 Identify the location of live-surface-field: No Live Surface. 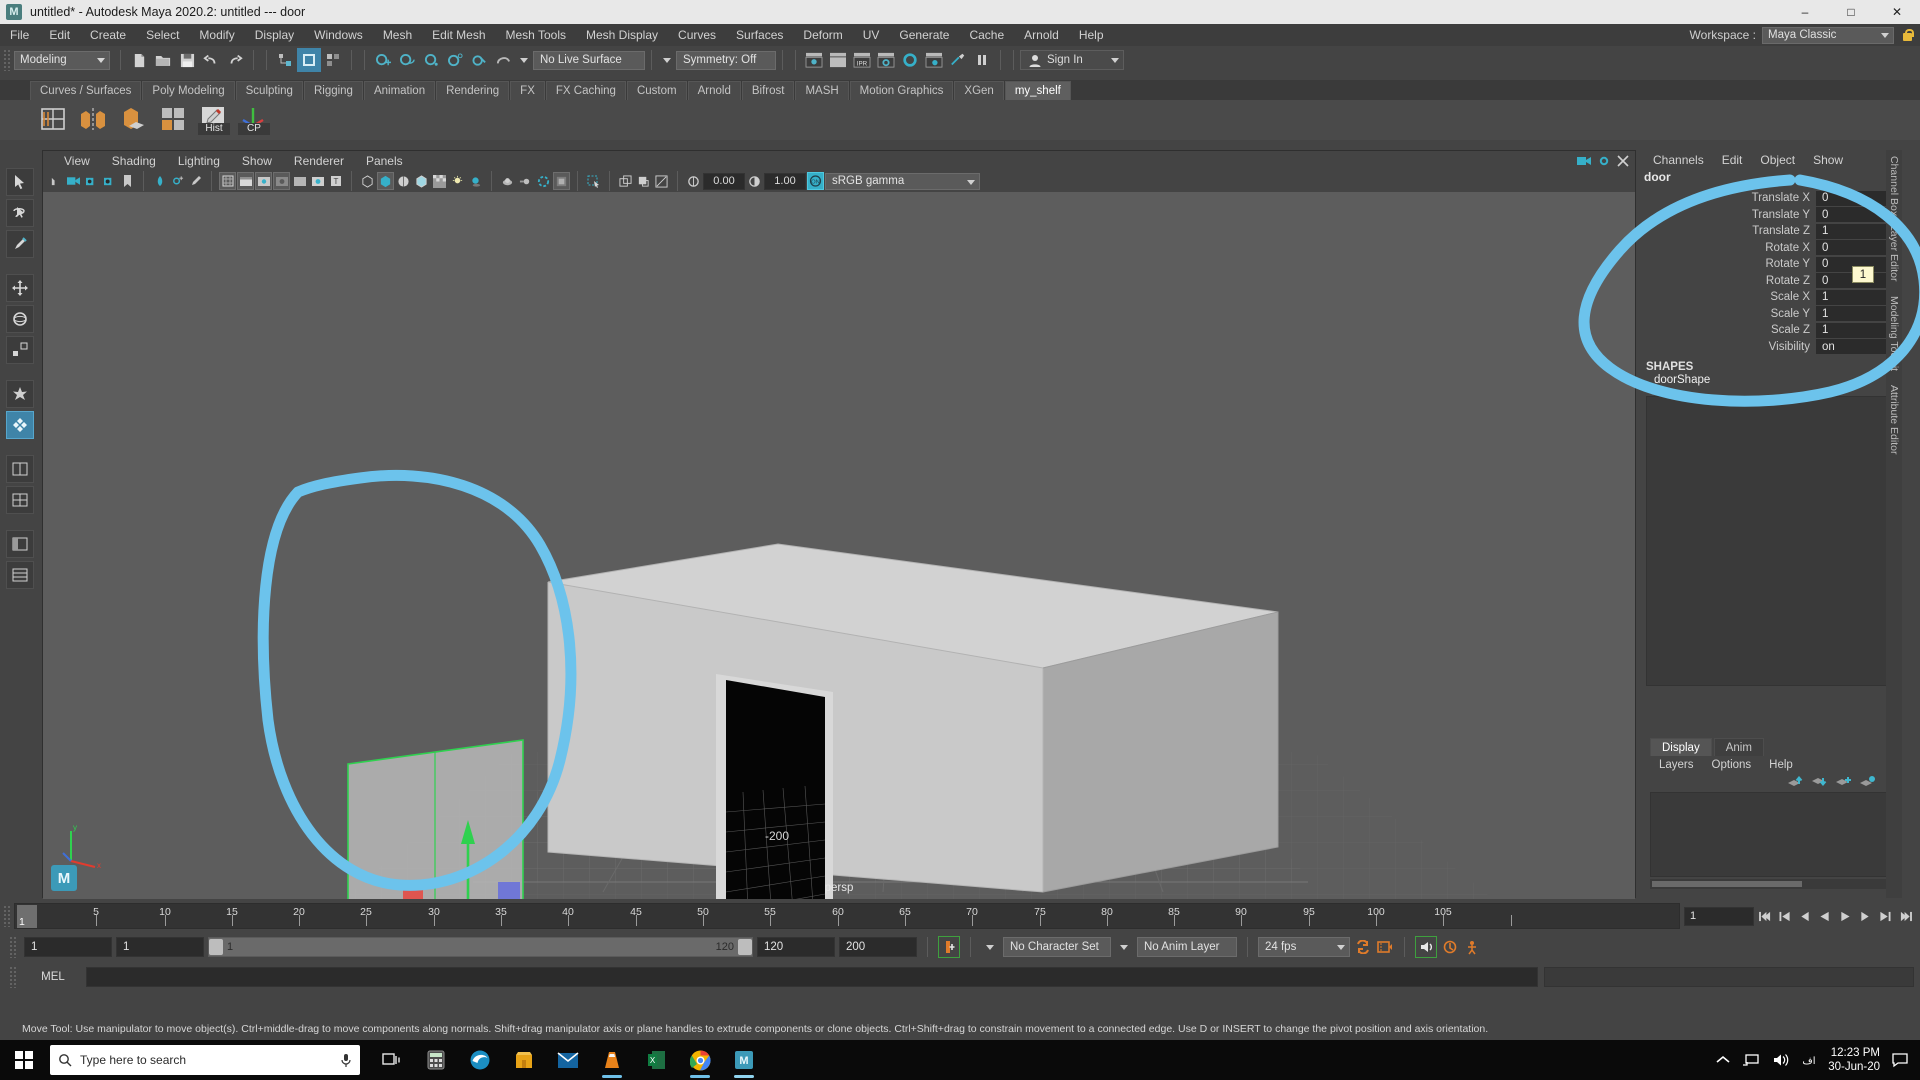
(589, 60).